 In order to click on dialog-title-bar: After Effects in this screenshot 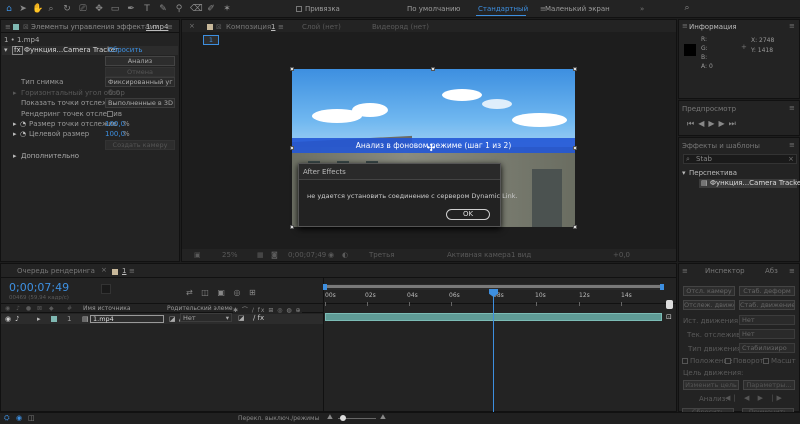, I will do `click(399, 172)`.